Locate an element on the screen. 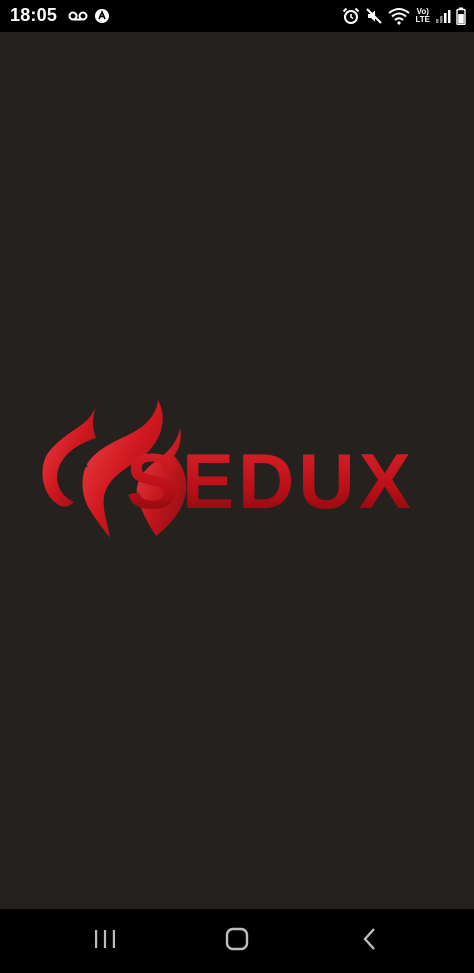 The image size is (474, 973). navigation-bar is located at coordinates (237, 941).